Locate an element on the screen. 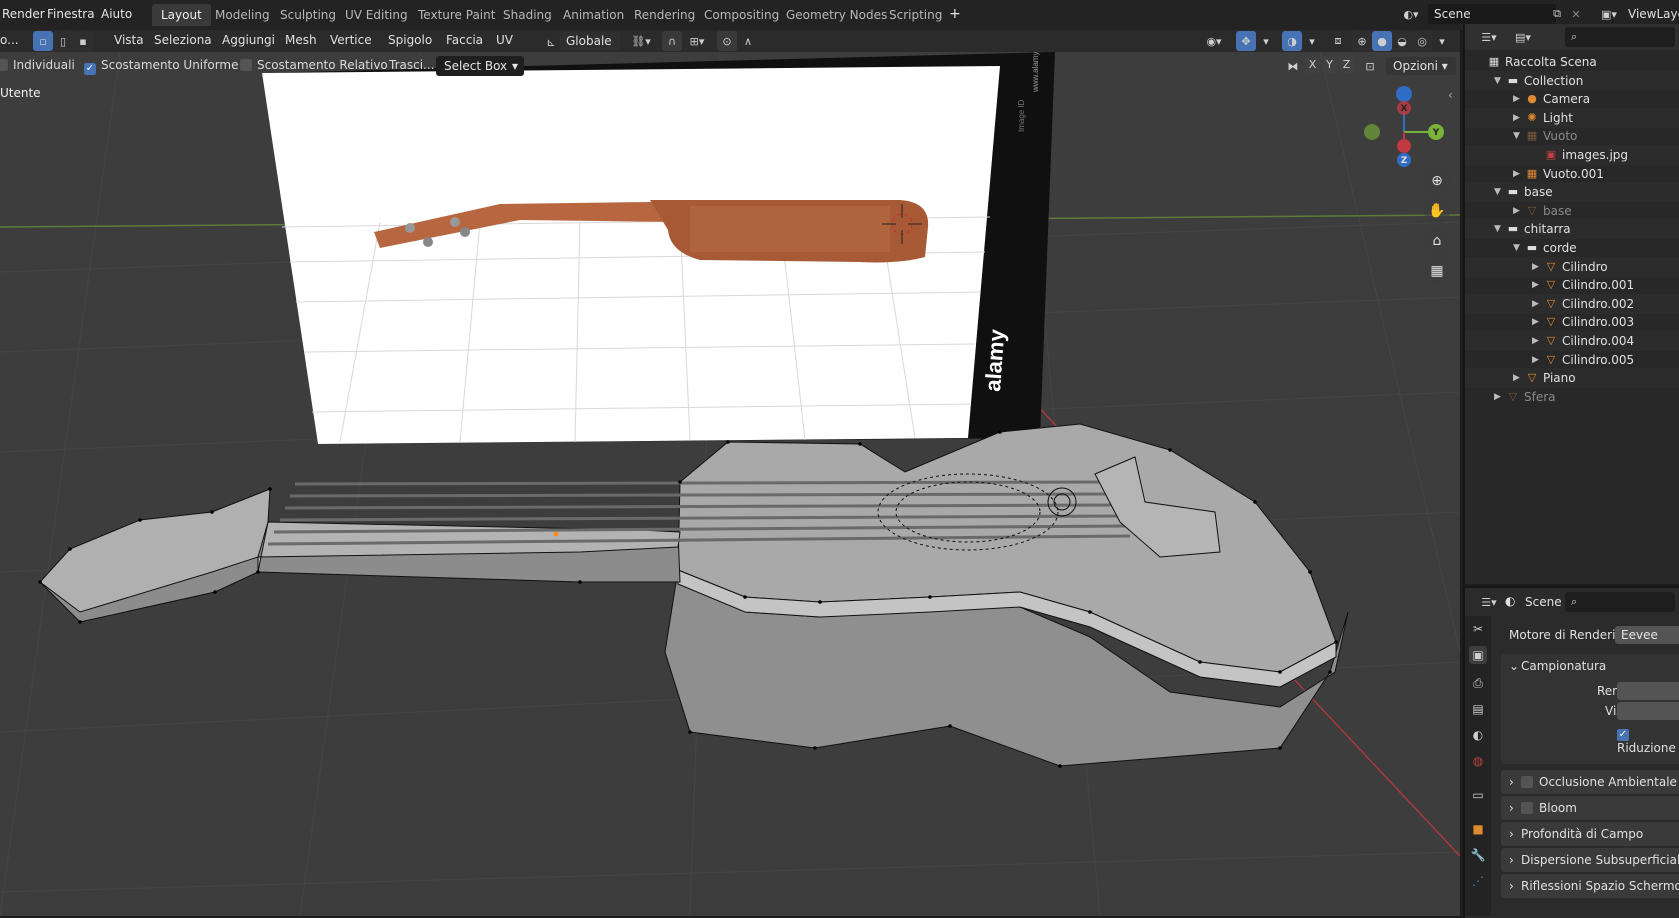 This screenshot has width=1679, height=918. menu-mesh: Mesh is located at coordinates (301, 40).